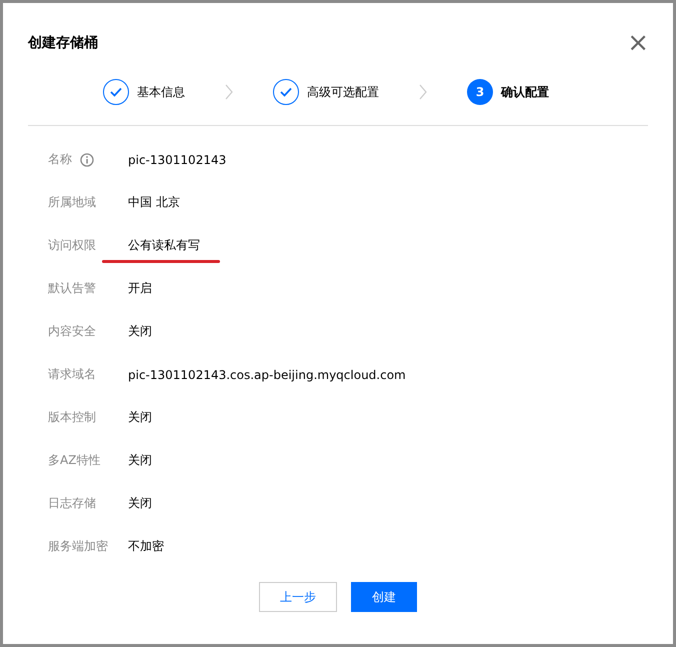  Describe the element at coordinates (72, 417) in the screenshot. I see `field-label: 版本控制` at that location.